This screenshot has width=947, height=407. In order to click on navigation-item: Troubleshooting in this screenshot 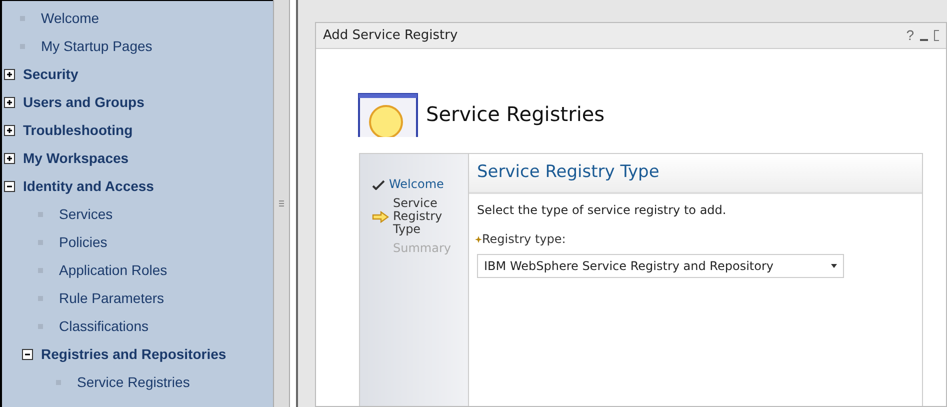, I will do `click(78, 130)`.